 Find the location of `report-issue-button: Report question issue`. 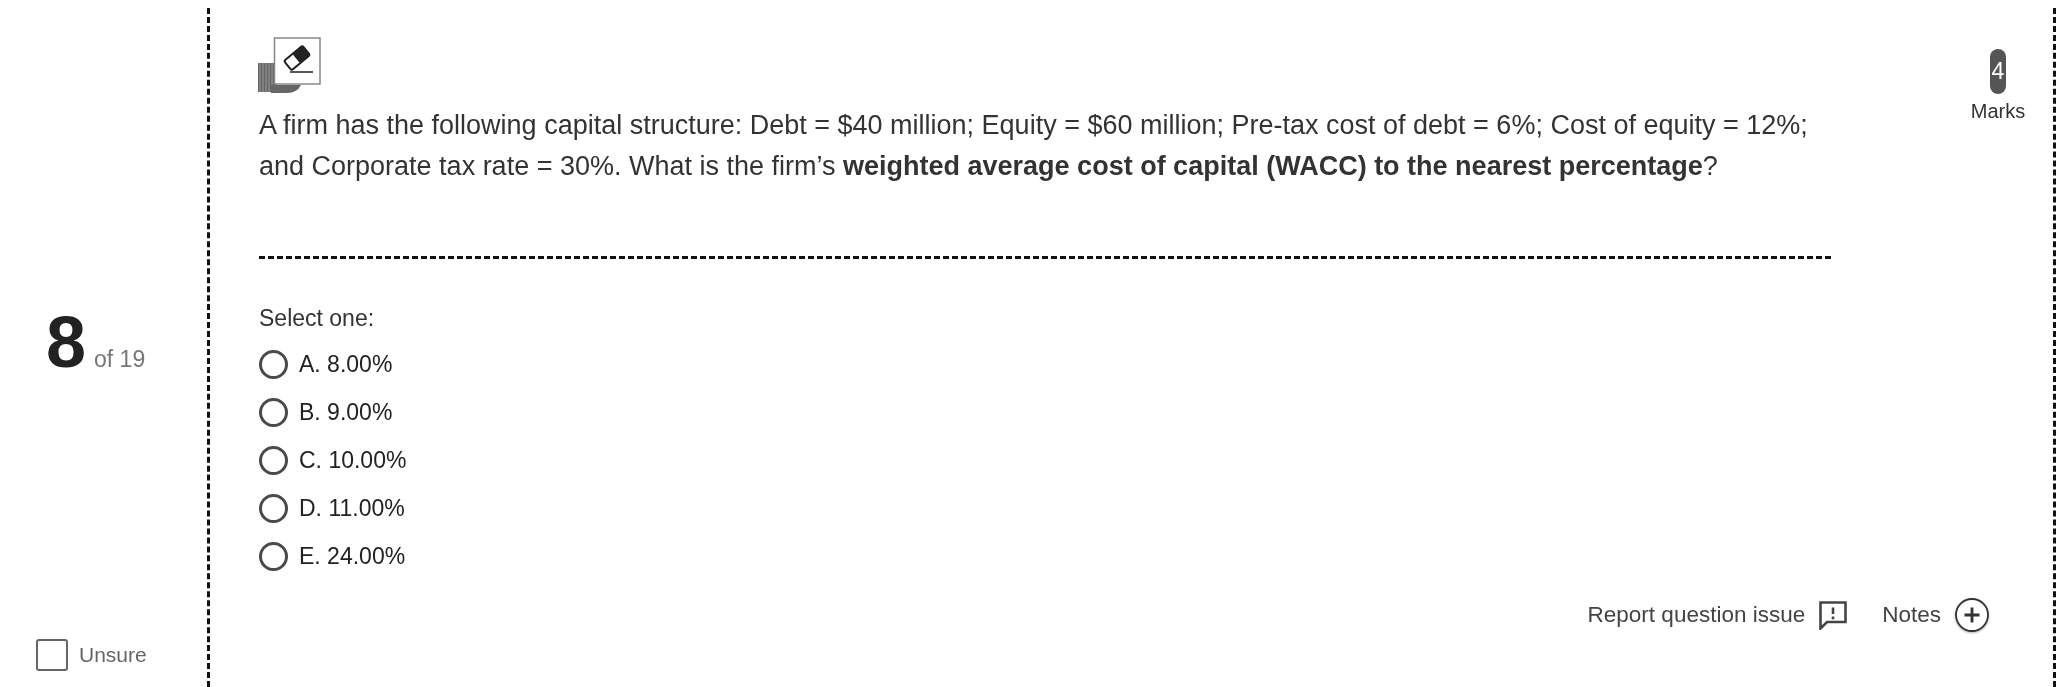

report-issue-button: Report question issue is located at coordinates (1718, 615).